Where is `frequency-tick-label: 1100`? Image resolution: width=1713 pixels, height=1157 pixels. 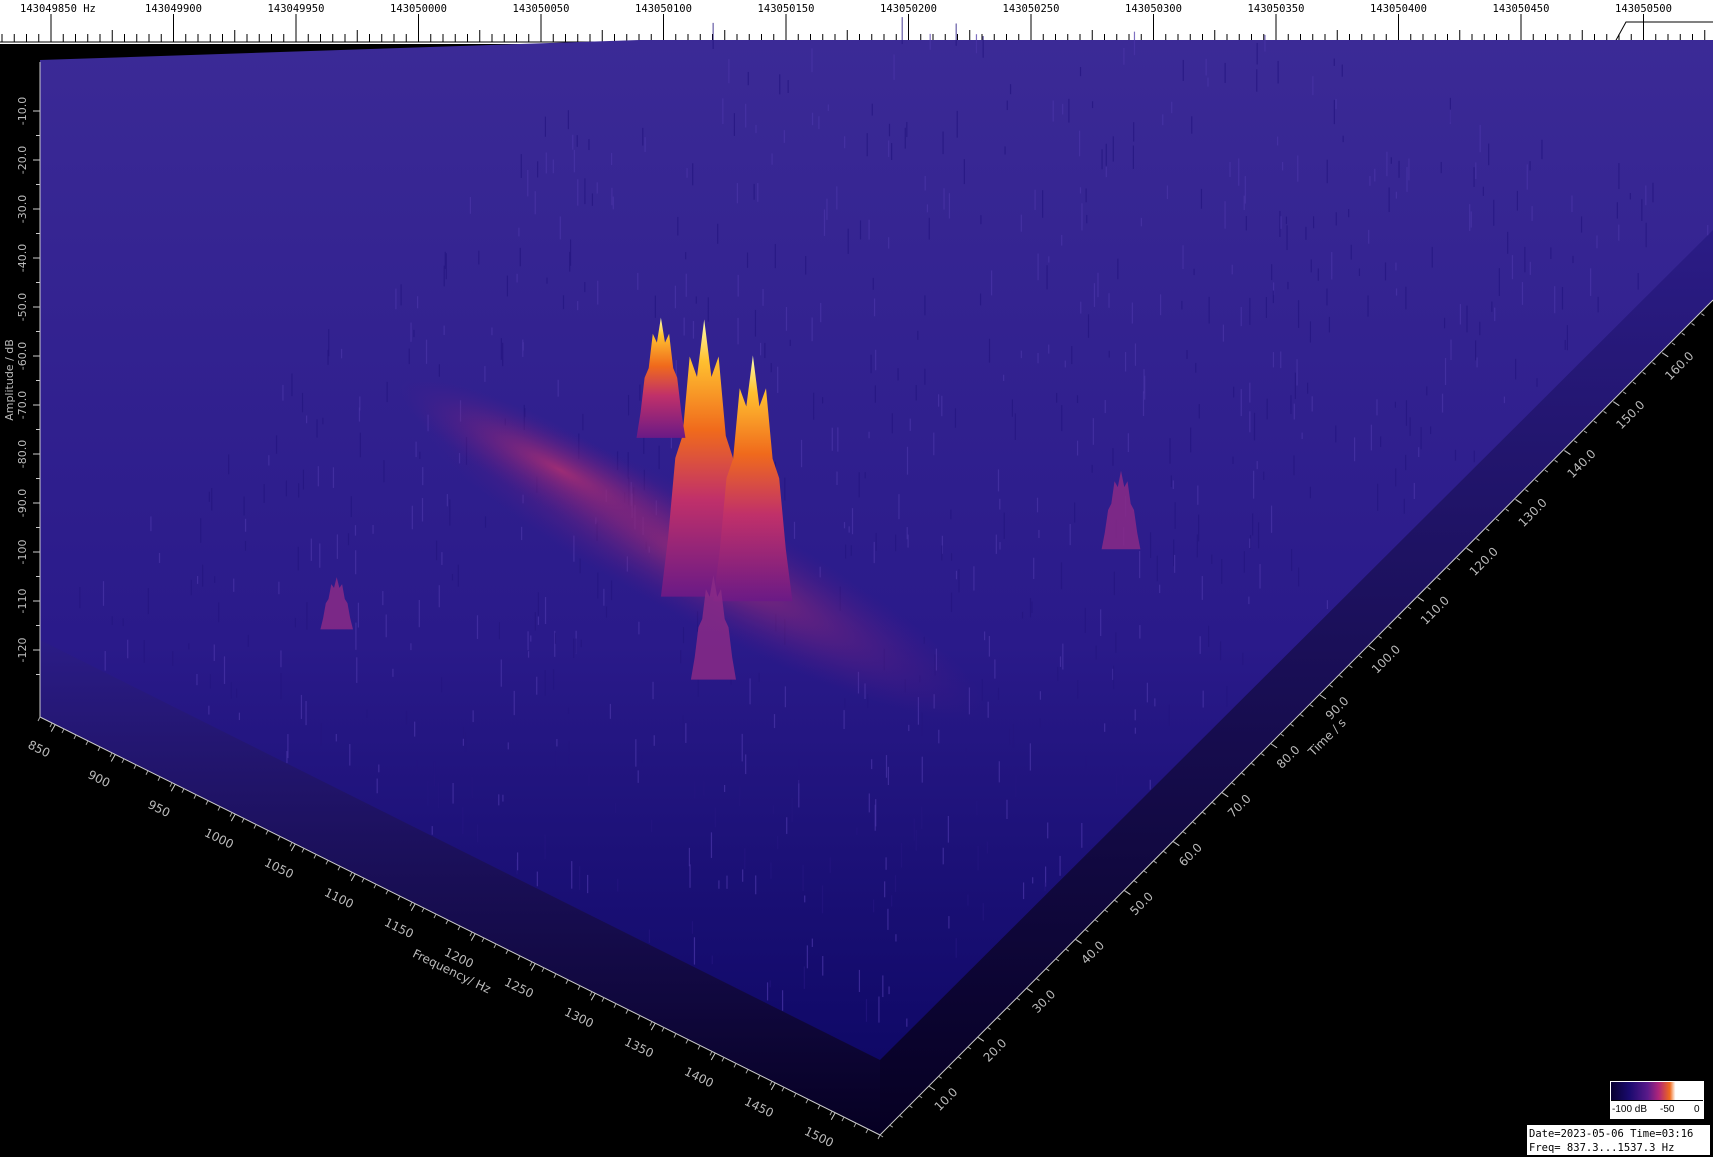 frequency-tick-label: 1100 is located at coordinates (339, 898).